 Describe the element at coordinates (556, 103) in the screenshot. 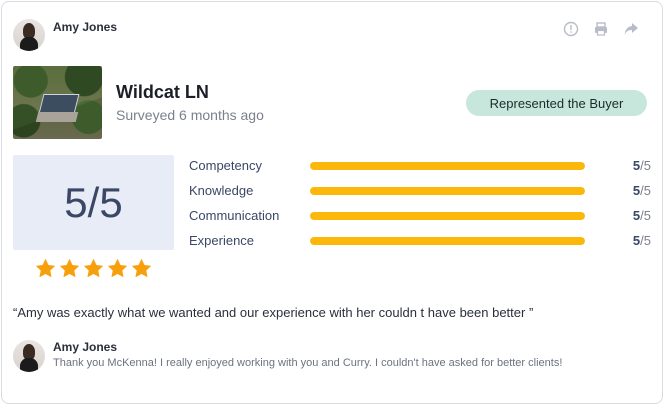

I see `represented-badge: Represented the Buyer` at that location.